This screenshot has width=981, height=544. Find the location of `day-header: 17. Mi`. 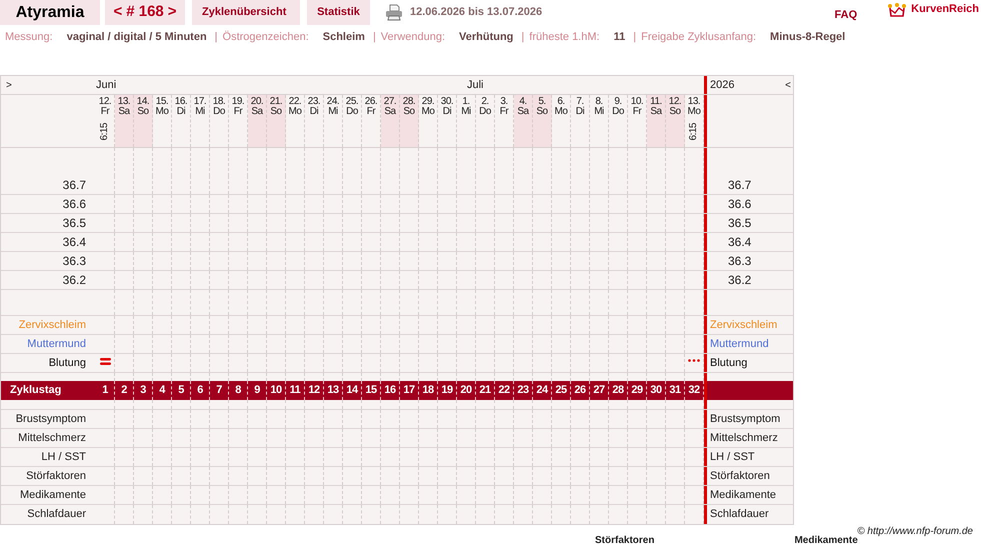

day-header: 17. Mi is located at coordinates (200, 121).